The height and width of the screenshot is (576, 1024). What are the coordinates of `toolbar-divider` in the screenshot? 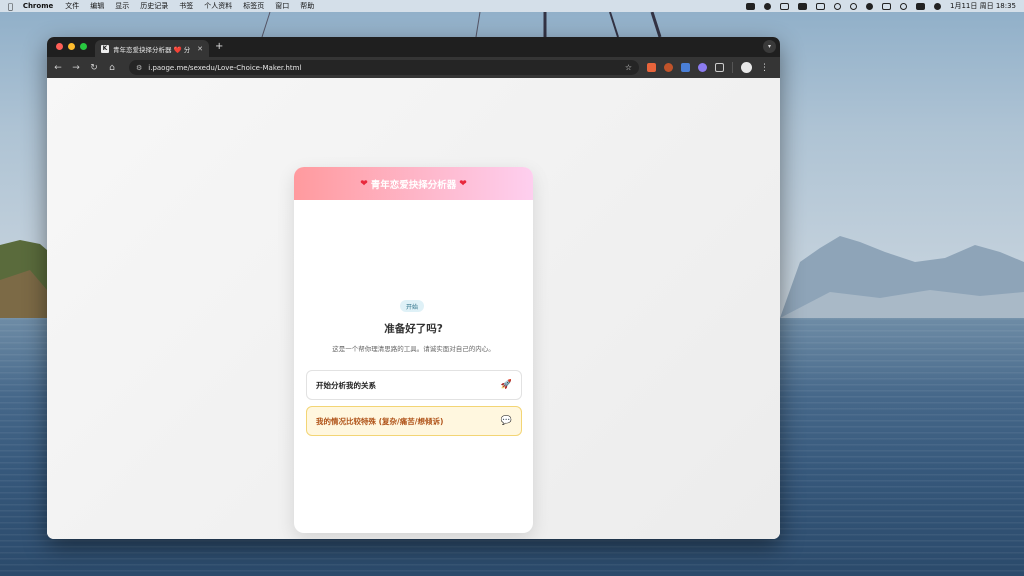 It's located at (732, 67).